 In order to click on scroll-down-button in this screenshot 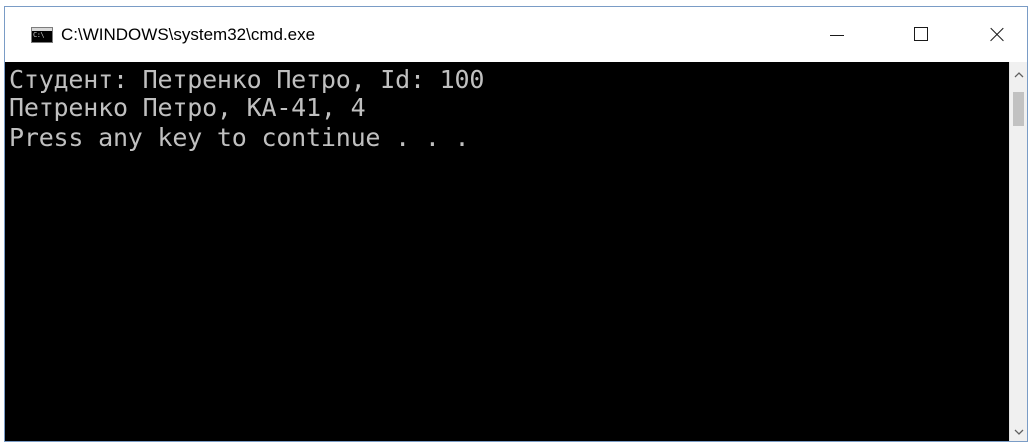, I will do `click(1018, 432)`.